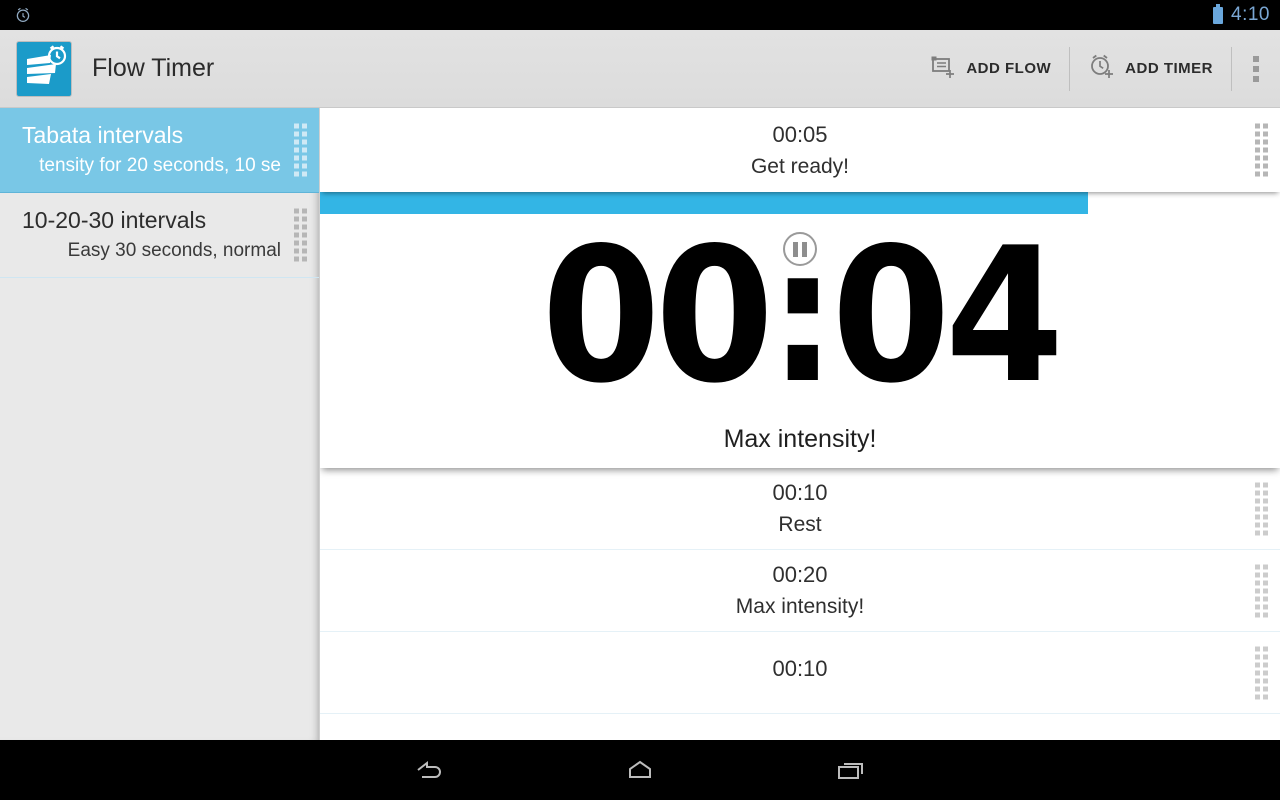  I want to click on status-bar-right: 4:10, so click(1241, 15).